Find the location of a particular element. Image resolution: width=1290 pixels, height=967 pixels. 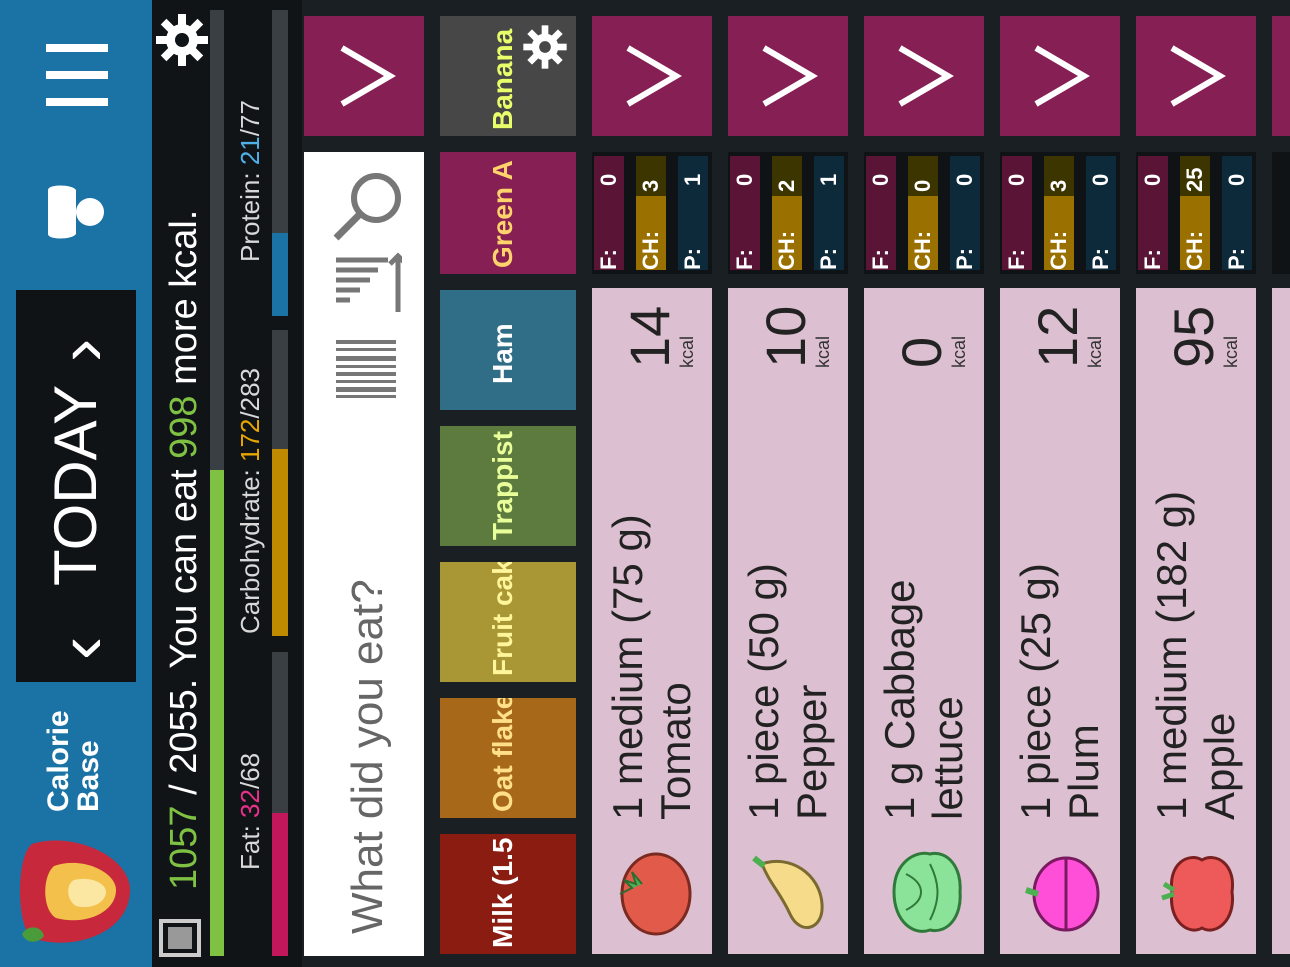

food-name: Pepper is located at coordinates (811, 752).